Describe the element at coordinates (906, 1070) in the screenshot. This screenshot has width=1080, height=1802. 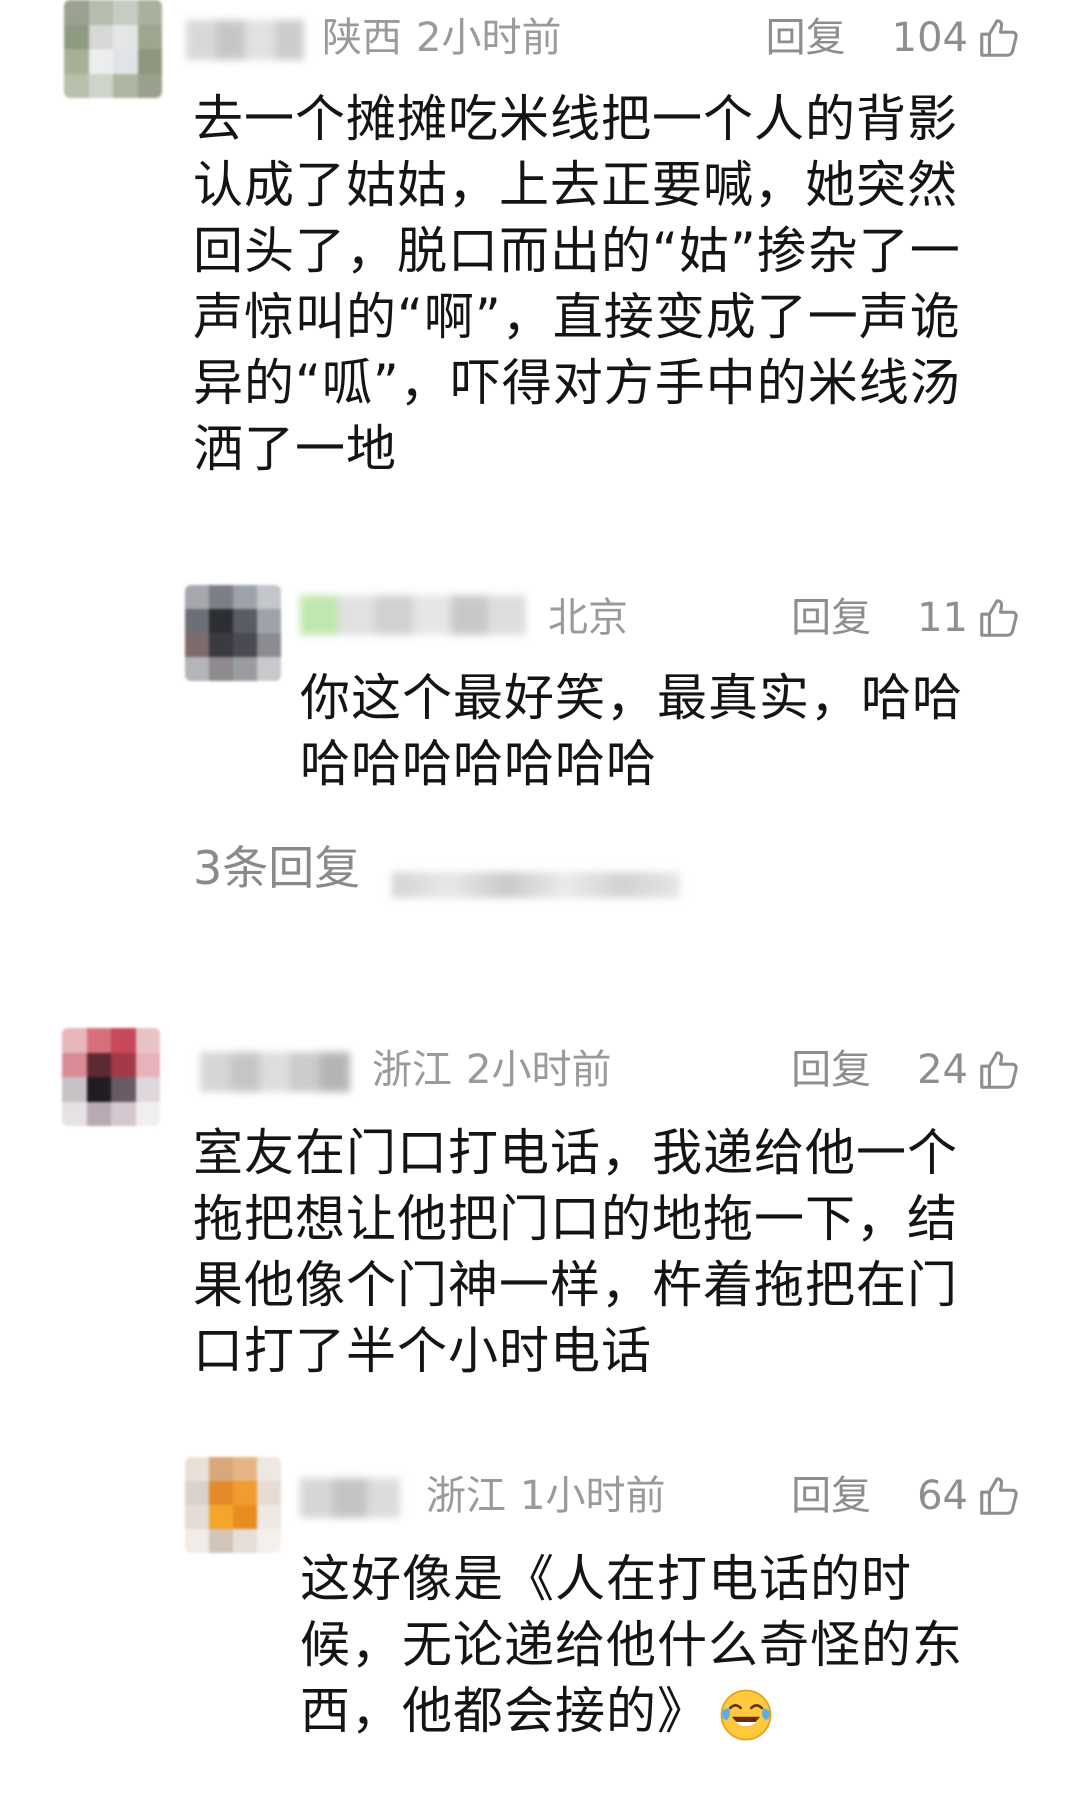
I see `comment-actions: 回复 24` at that location.